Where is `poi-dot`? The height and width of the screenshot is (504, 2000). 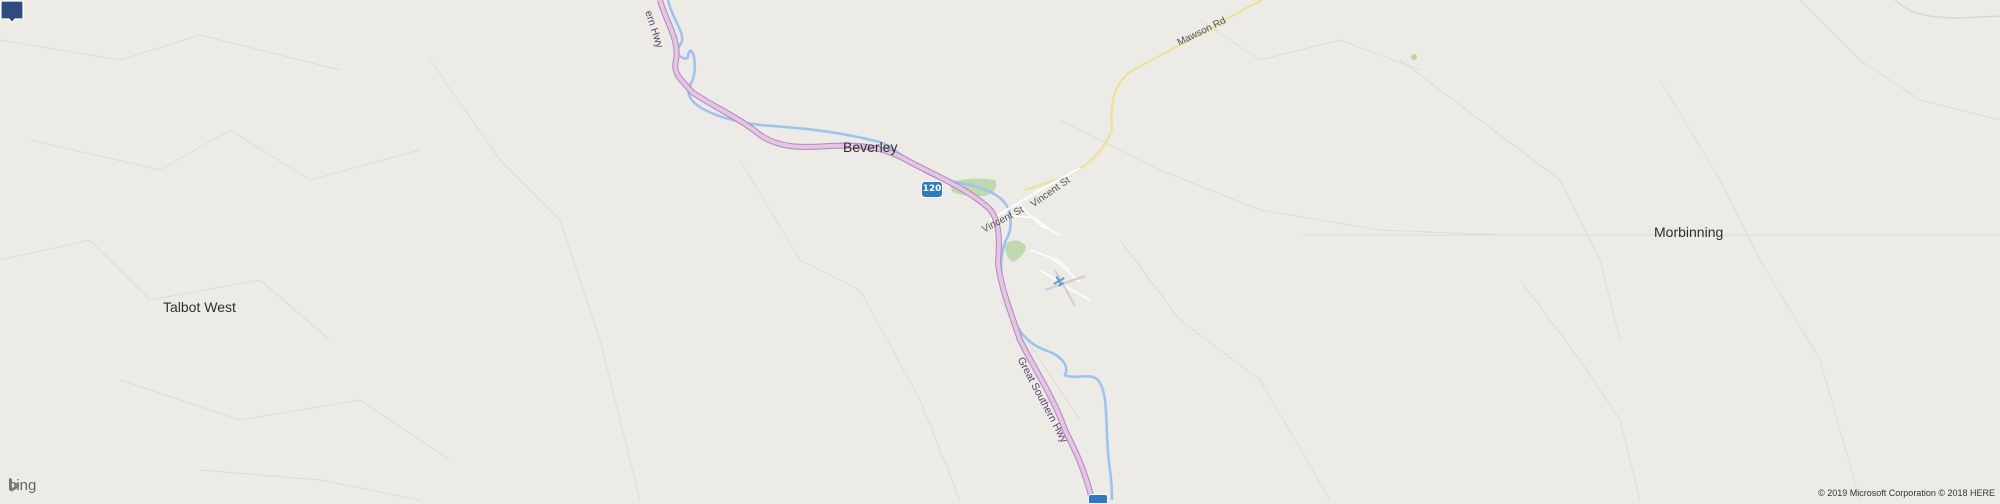 poi-dot is located at coordinates (1414, 57).